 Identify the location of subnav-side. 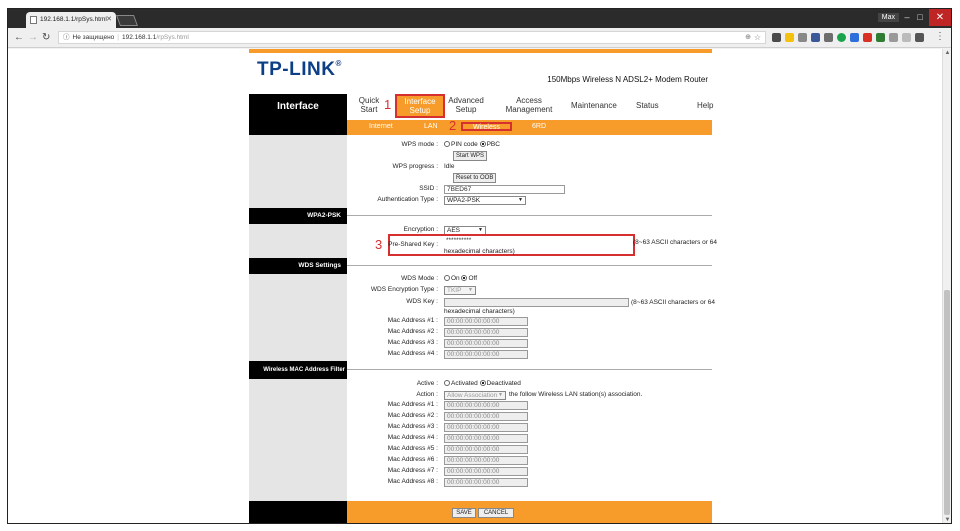
(298, 127).